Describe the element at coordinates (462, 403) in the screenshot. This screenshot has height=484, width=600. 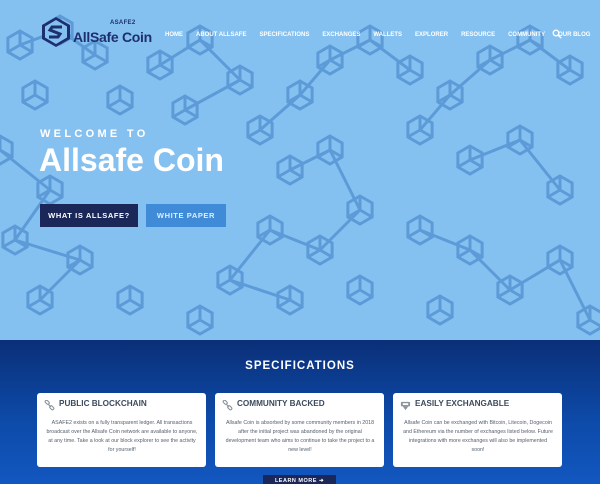
I see `card-title: EASILY EXCHANGABLE` at that location.